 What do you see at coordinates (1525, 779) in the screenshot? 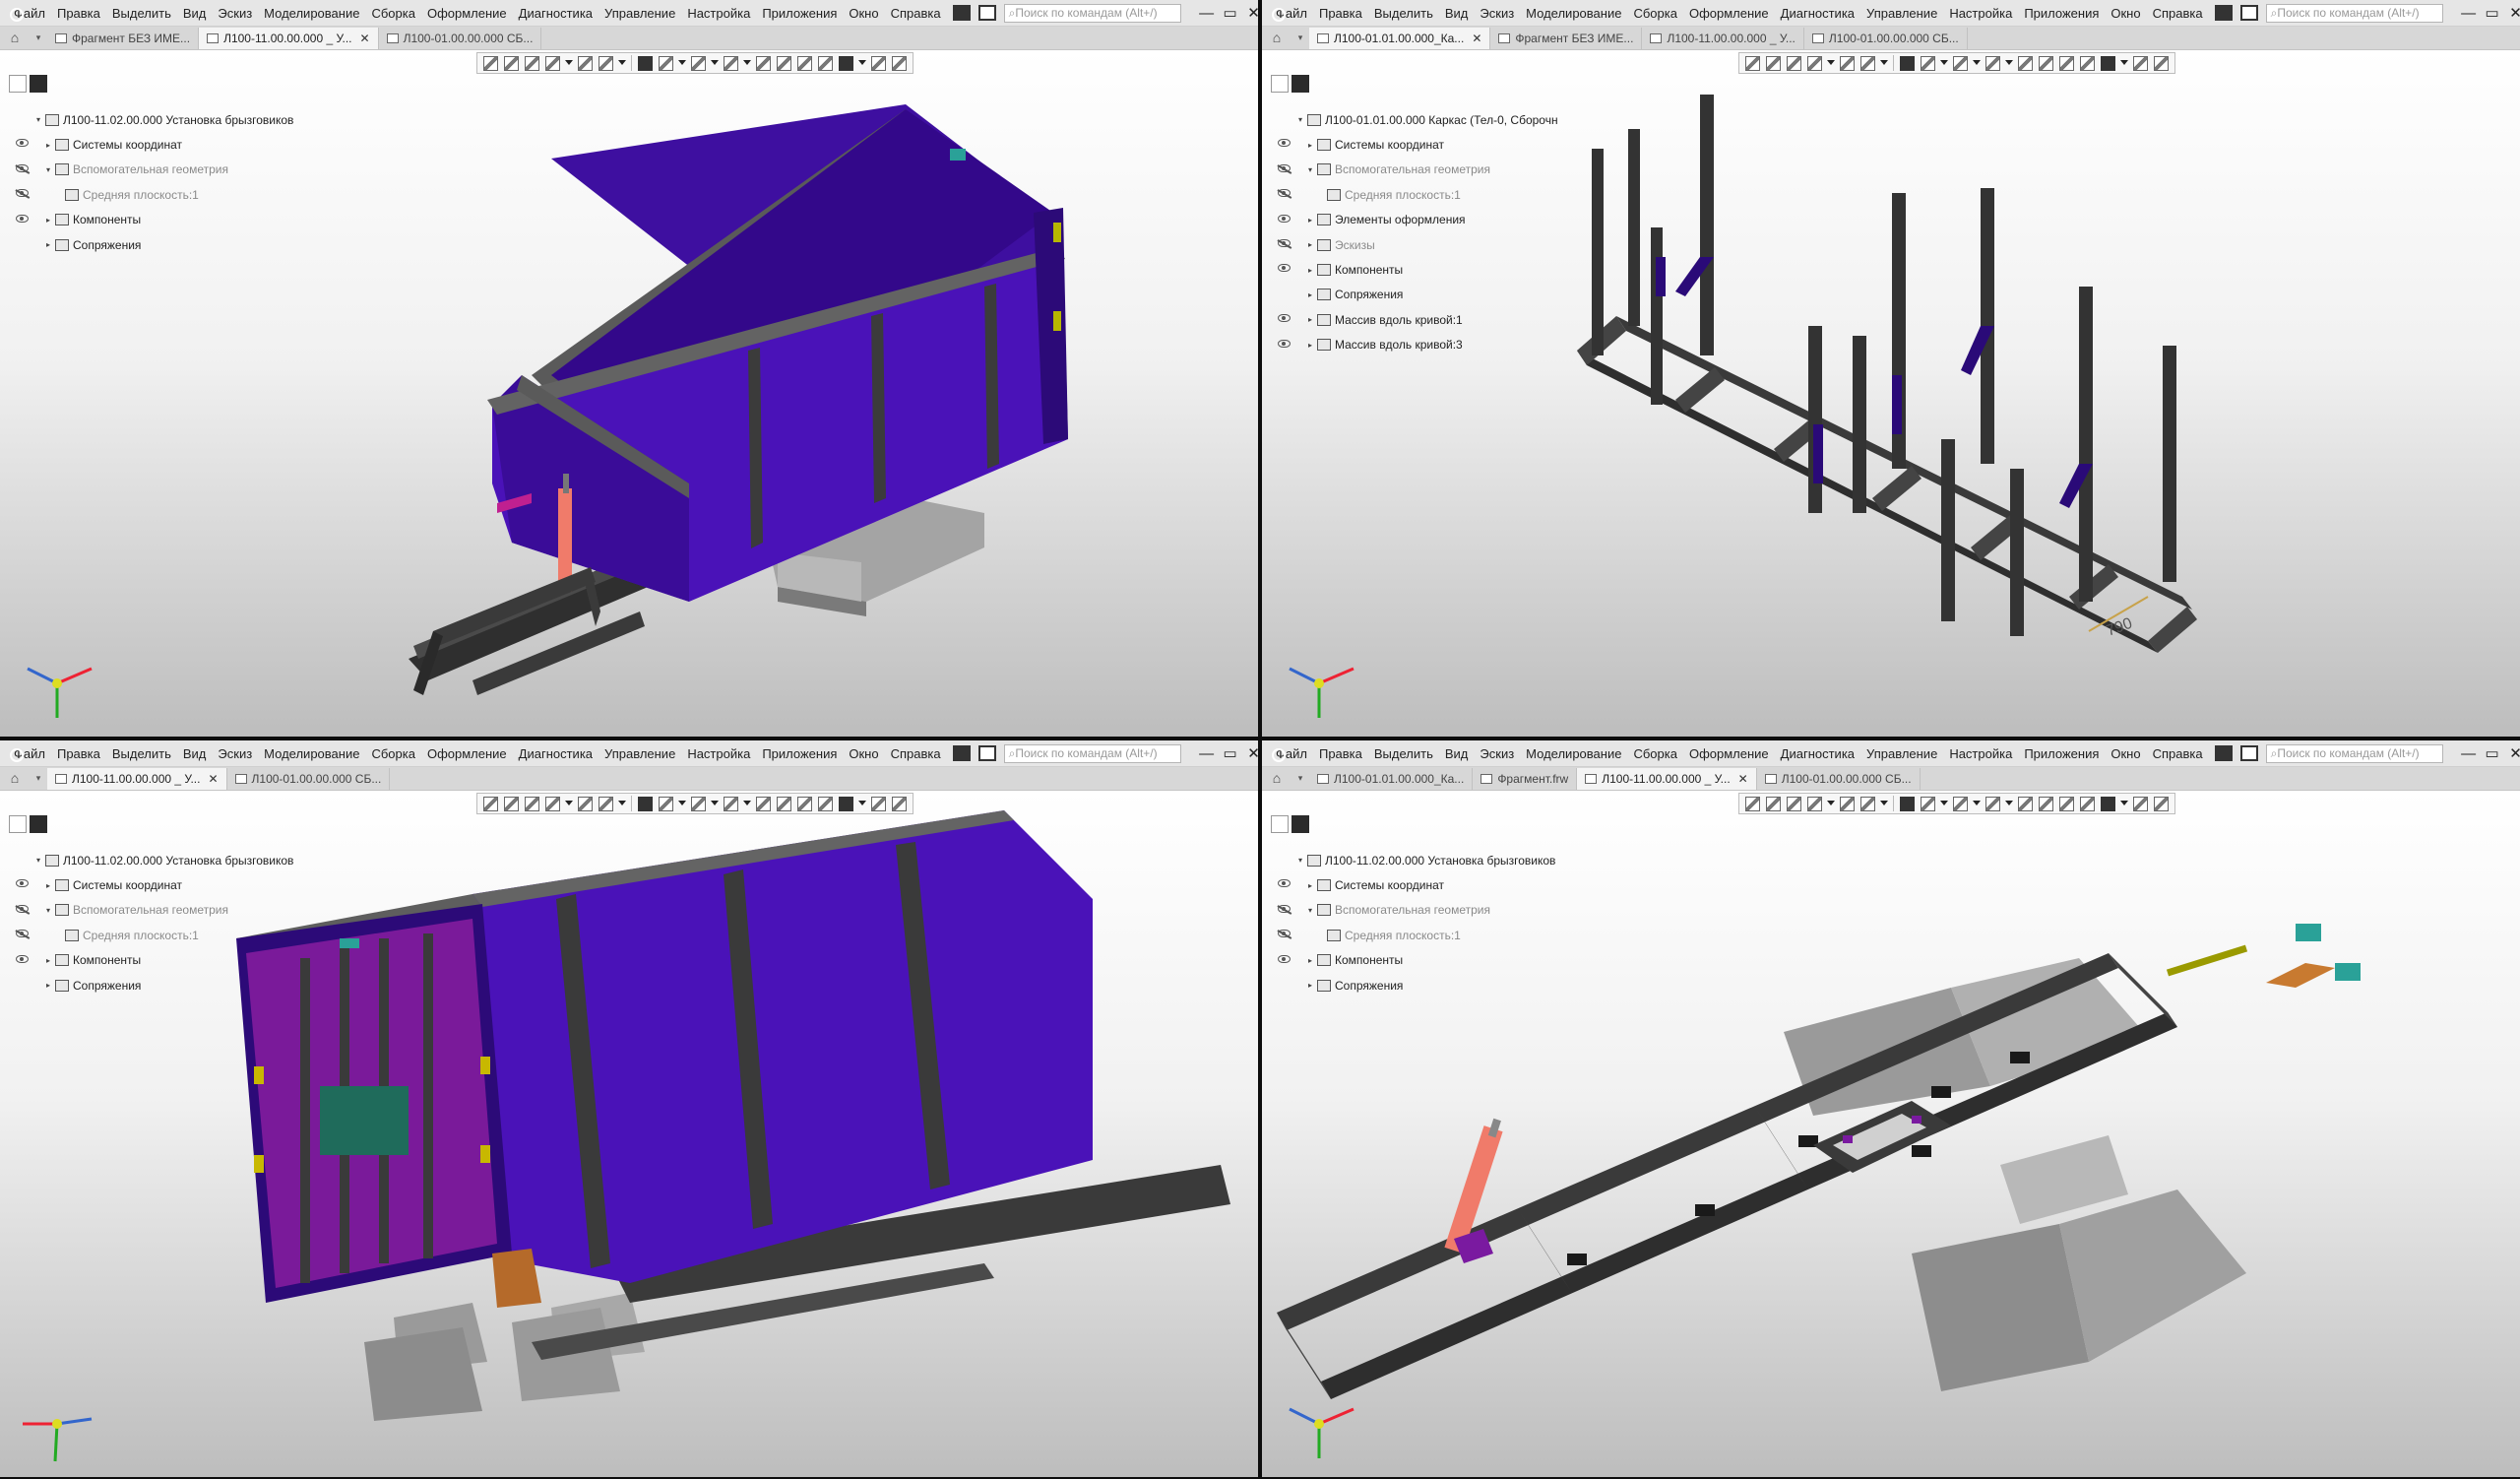
I see `document-tab: Фрагмент.frw` at bounding box center [1525, 779].